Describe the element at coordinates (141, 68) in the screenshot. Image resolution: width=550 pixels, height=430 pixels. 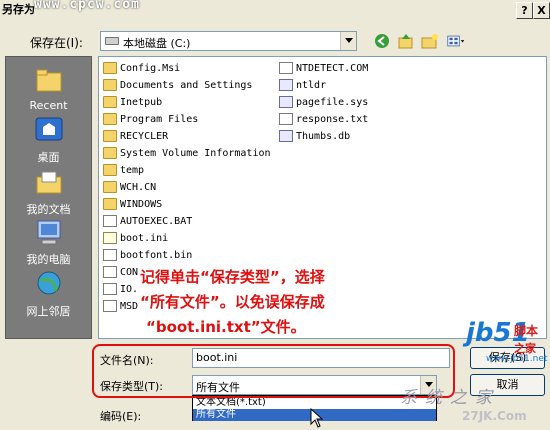
I see `list-item: Config.Msi` at that location.